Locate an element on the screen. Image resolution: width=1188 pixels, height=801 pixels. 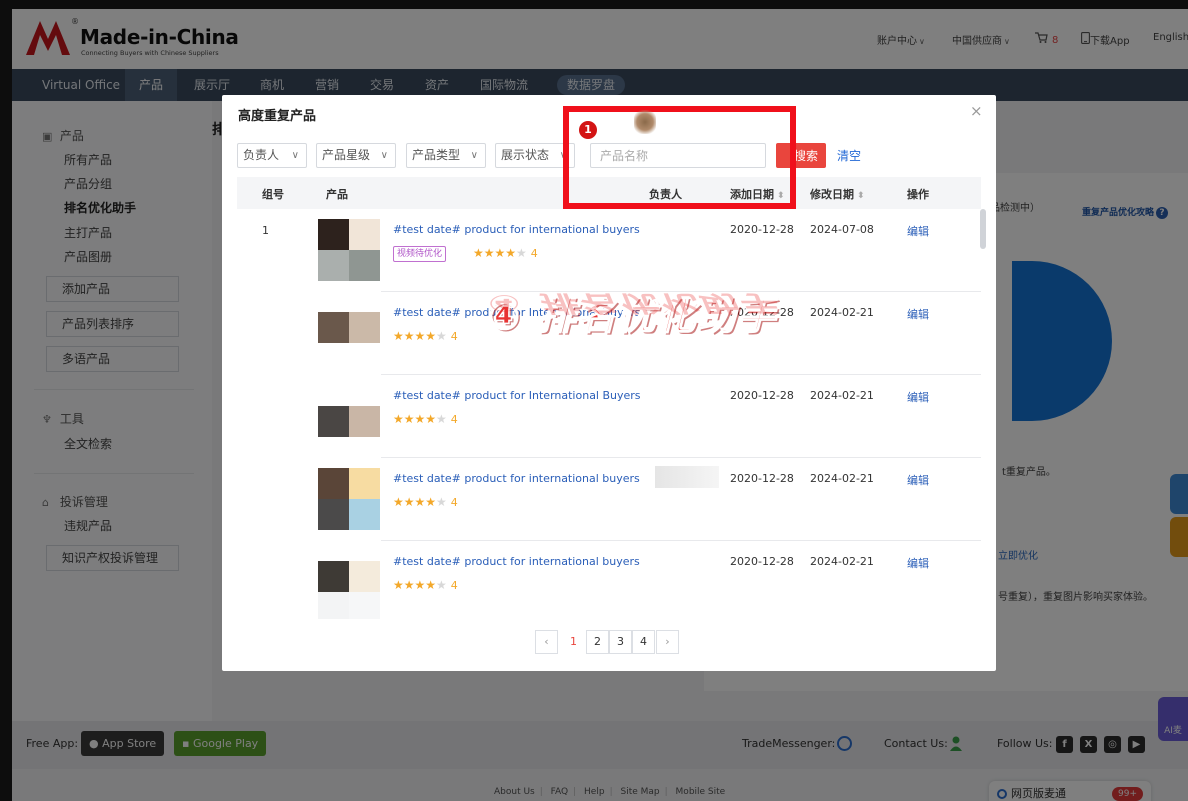
tutorial-step-marker: 1 is located at coordinates (588, 130).